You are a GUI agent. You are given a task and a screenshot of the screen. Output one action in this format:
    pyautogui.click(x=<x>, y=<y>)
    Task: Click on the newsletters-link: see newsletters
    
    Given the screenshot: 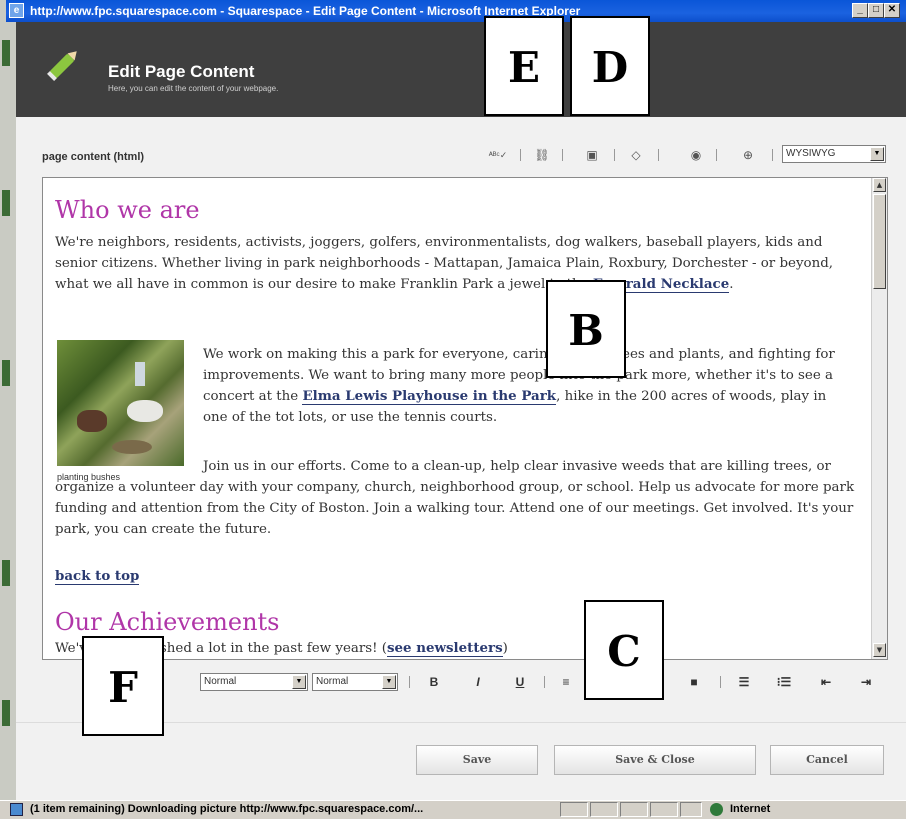 What is the action you would take?
    pyautogui.click(x=445, y=648)
    